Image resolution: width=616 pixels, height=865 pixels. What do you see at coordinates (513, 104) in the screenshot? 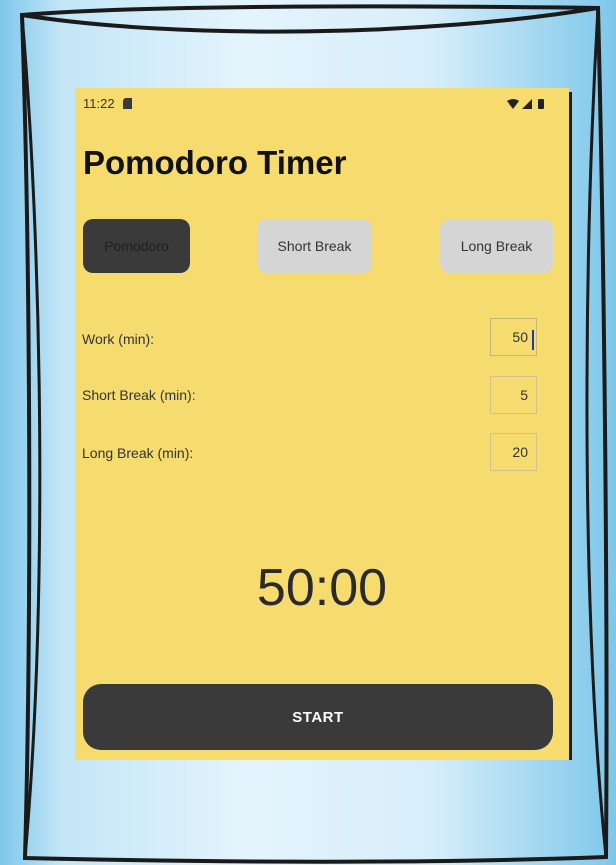
I see `wifi-icon` at bounding box center [513, 104].